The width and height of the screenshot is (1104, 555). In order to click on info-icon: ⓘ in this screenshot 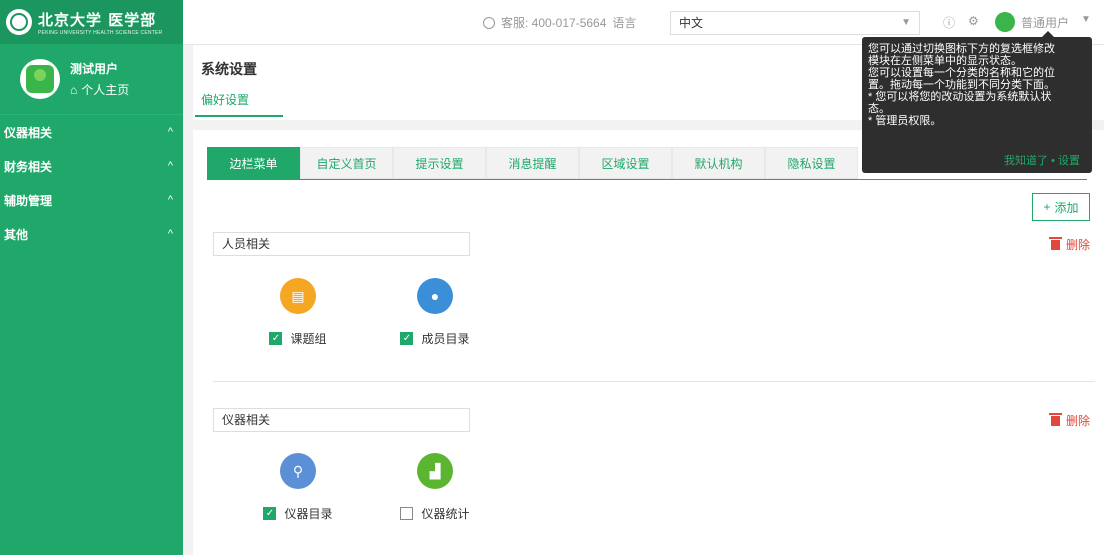, I will do `click(949, 22)`.